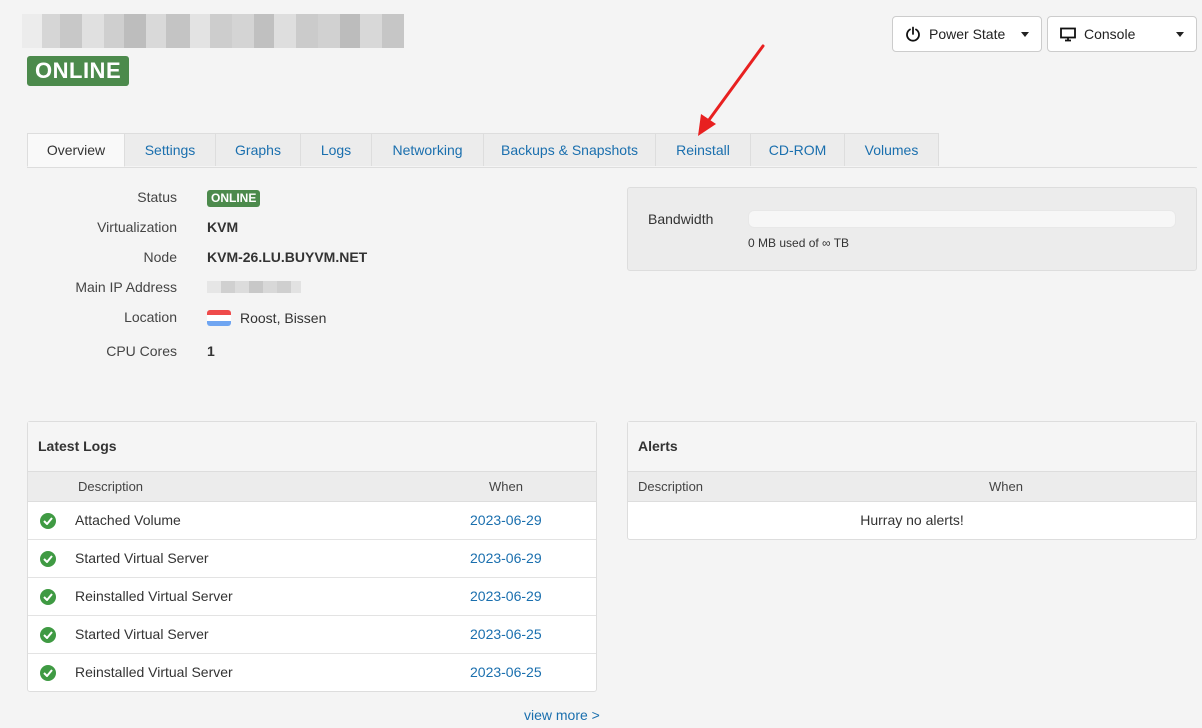 This screenshot has width=1202, height=728. I want to click on node-label: Node, so click(160, 257).